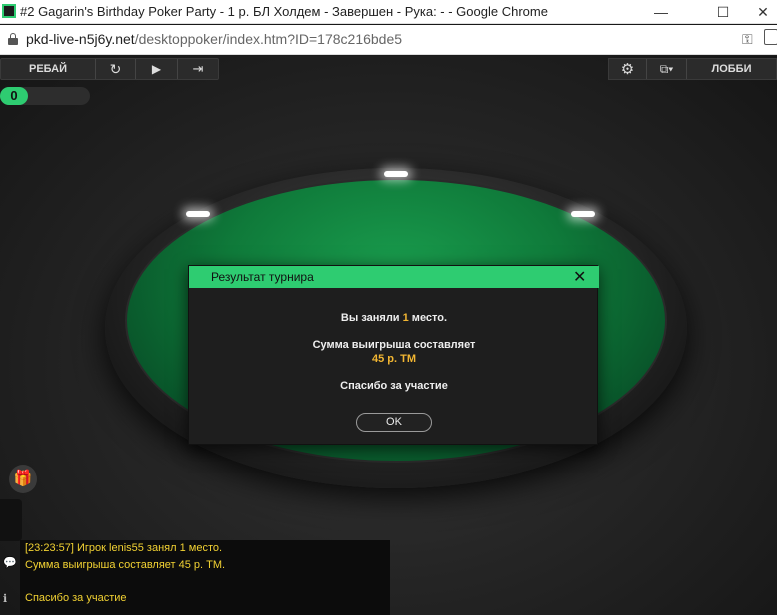 The image size is (777, 615). I want to click on chat-line: Спасибо за участие, so click(76, 598).